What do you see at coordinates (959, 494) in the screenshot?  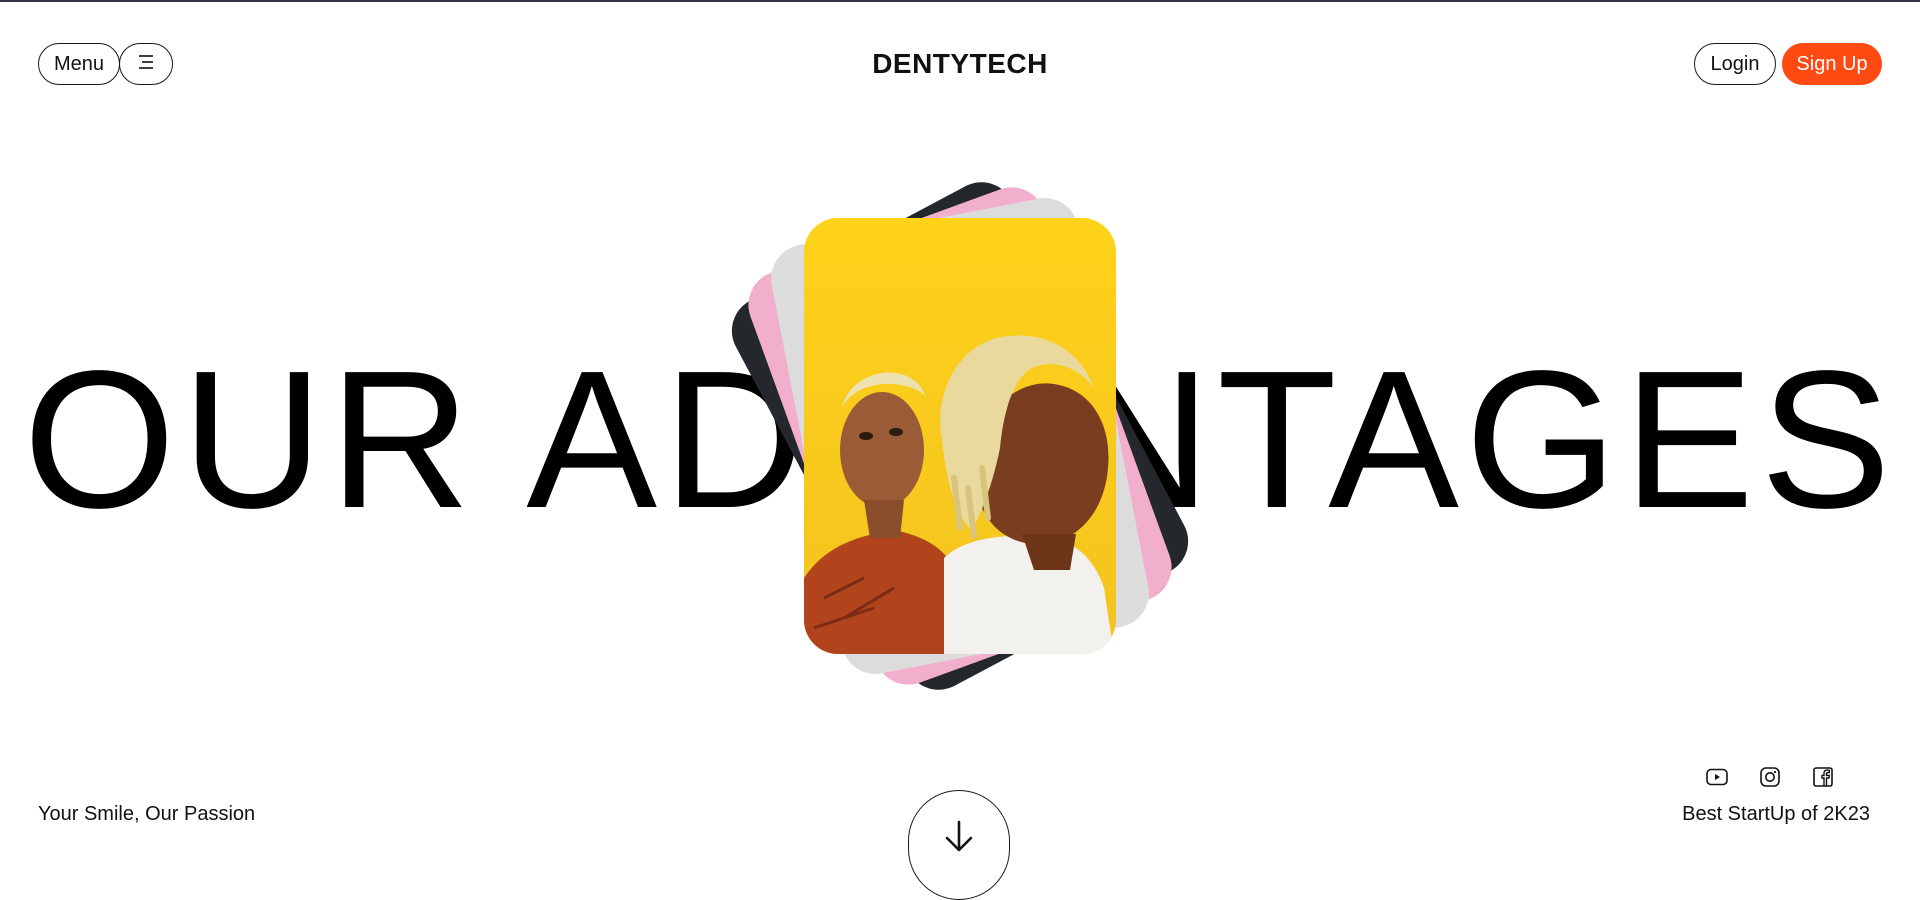 I see `hero-photo` at bounding box center [959, 494].